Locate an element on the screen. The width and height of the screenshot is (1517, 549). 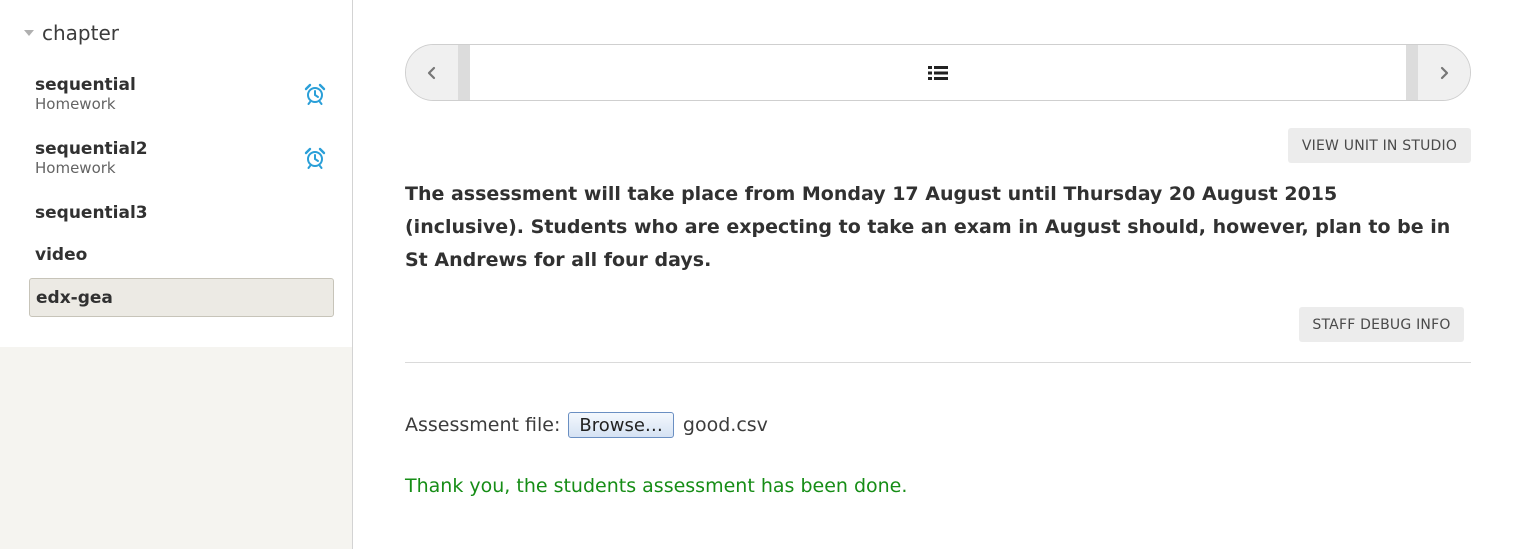
edx-gea-title: edx-gea is located at coordinates (74, 297).